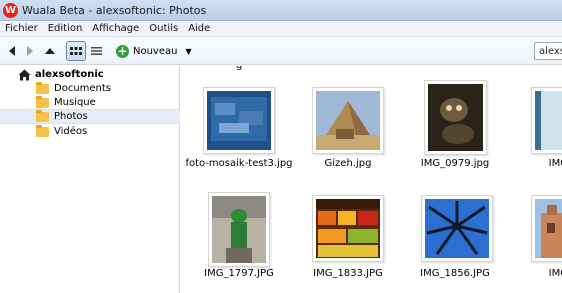 This screenshot has height=293, width=562. Describe the element at coordinates (75, 102) in the screenshot. I see `sidebar-item-label: Musique` at that location.